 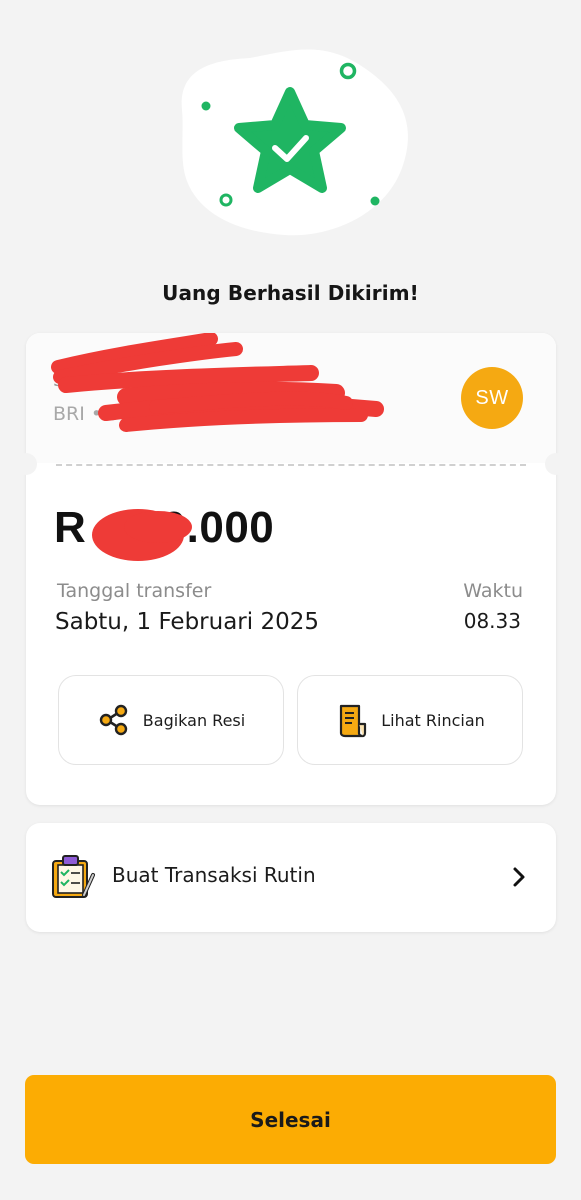 I want to click on success-title: Uang Berhasil Dikirim!, so click(x=290, y=293).